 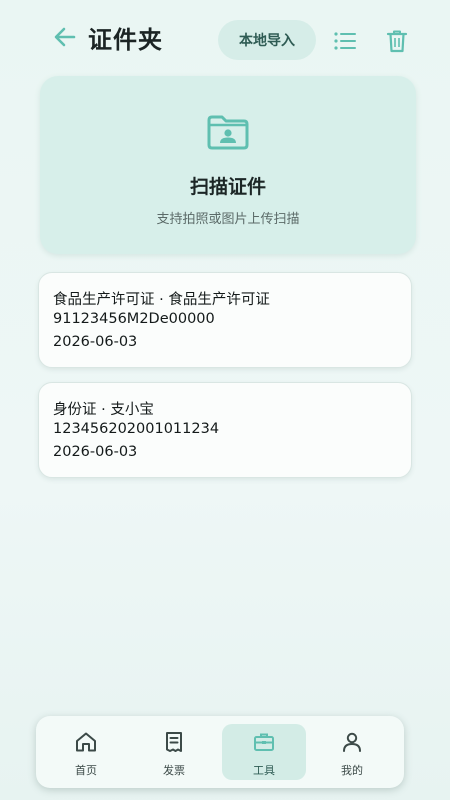 What do you see at coordinates (352, 770) in the screenshot?
I see `nav-label: 我的` at bounding box center [352, 770].